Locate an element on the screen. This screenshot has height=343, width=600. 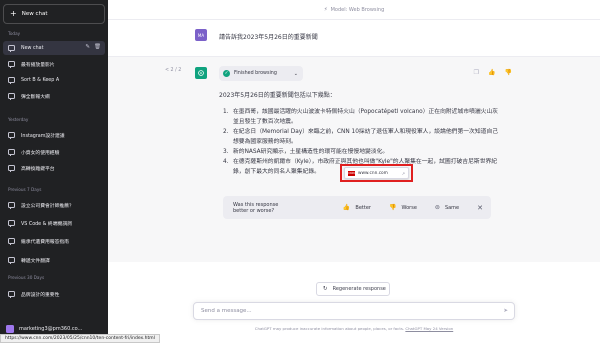
sidebar-item-label: 繼承代遺費用報答指南 is located at coordinates (45, 242).